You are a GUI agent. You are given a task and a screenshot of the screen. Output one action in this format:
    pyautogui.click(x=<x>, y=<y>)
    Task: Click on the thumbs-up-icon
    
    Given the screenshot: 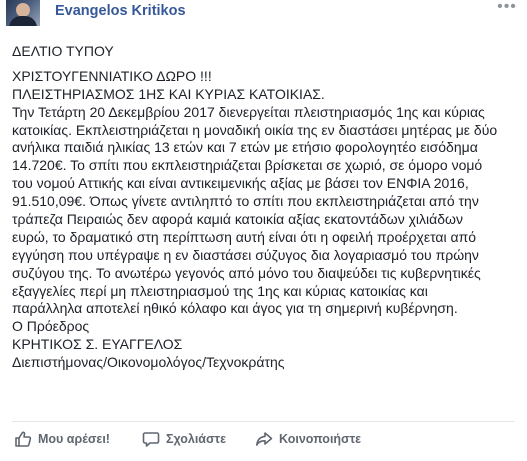 What is the action you would take?
    pyautogui.click(x=23, y=439)
    